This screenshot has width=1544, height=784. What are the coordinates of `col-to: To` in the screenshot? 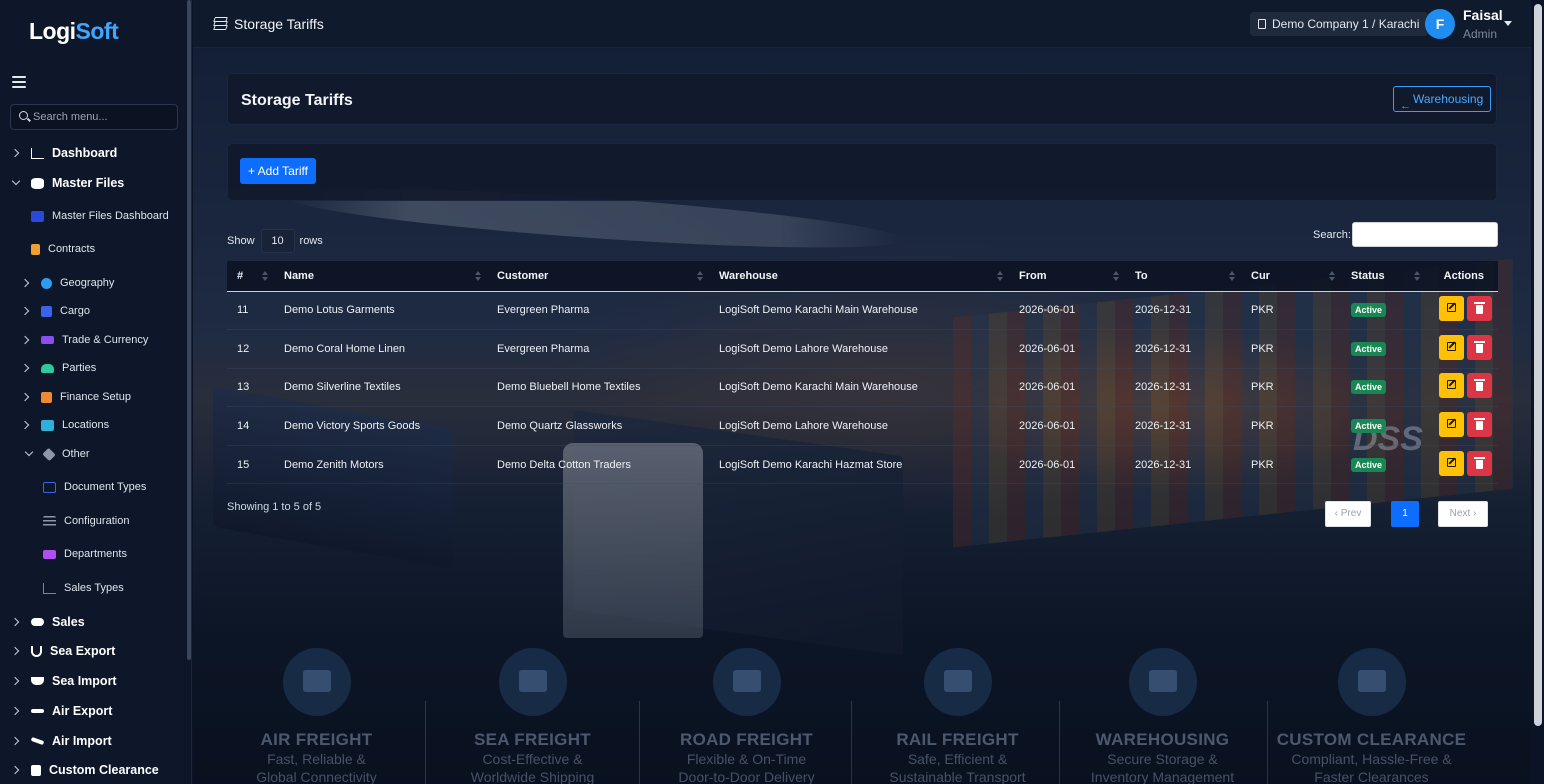 It's located at (1183, 276).